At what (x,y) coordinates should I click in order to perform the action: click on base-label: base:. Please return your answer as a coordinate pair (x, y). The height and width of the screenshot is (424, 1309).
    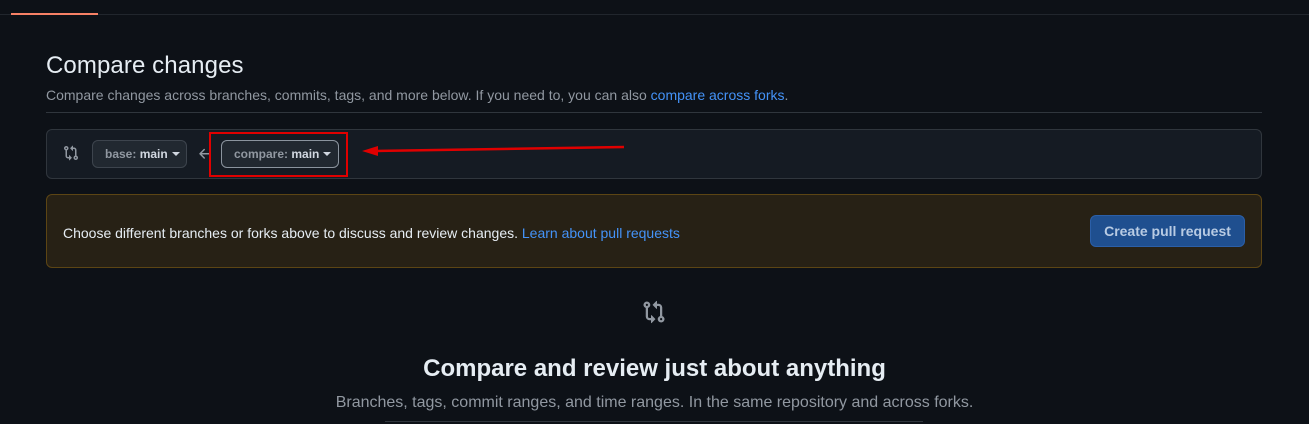
    Looking at the image, I should click on (121, 154).